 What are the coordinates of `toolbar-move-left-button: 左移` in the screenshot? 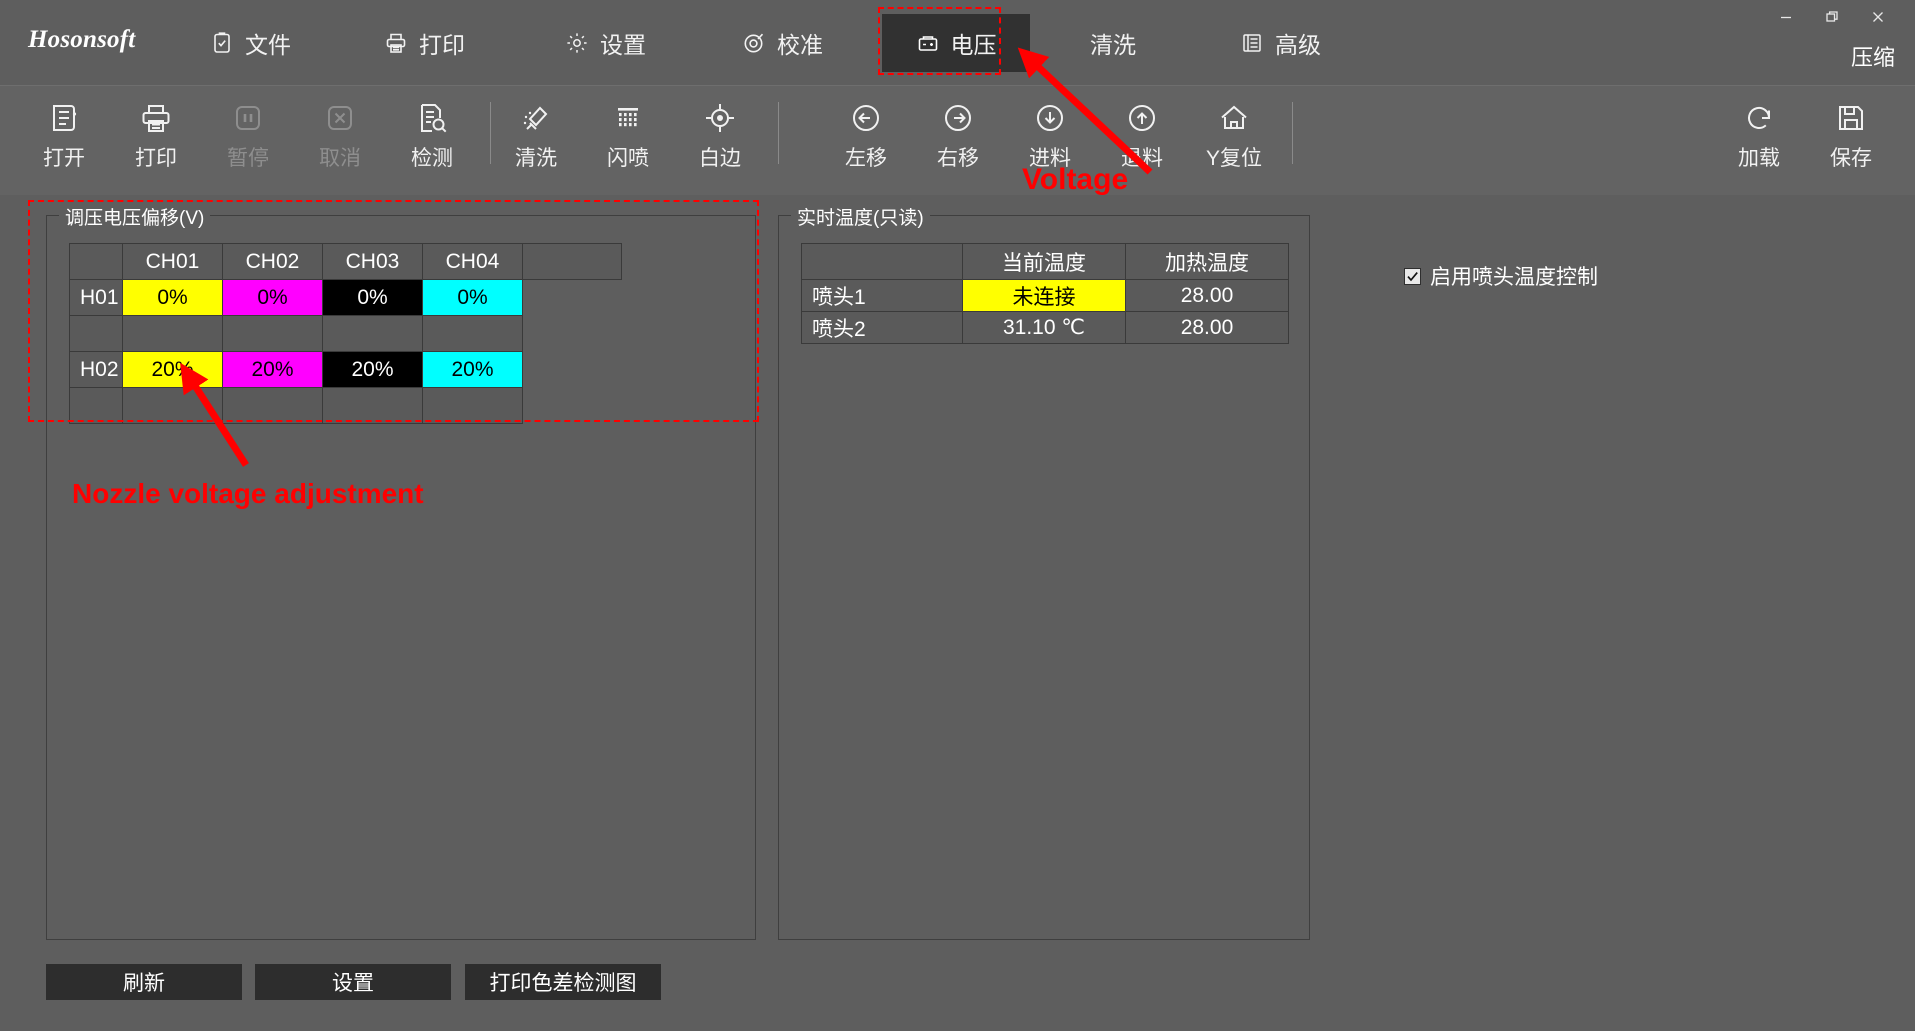 It's located at (866, 138).